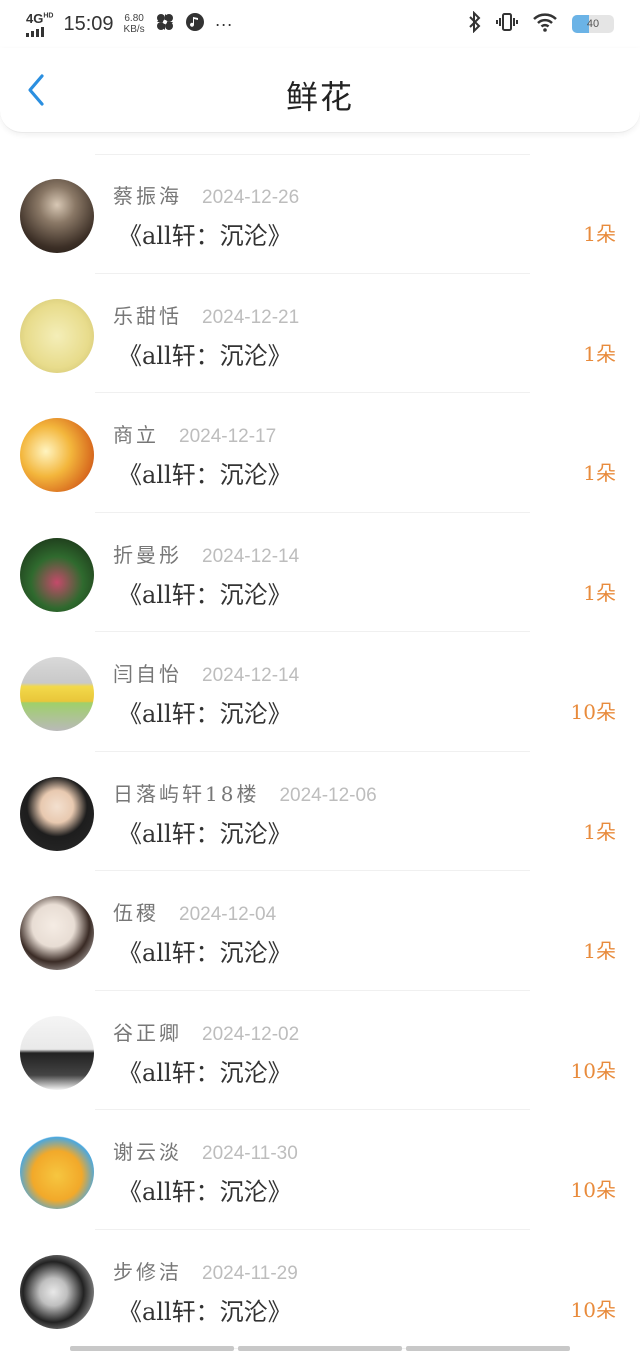 This screenshot has width=640, height=1351. What do you see at coordinates (48, 16) in the screenshot?
I see `network-hd: HD` at bounding box center [48, 16].